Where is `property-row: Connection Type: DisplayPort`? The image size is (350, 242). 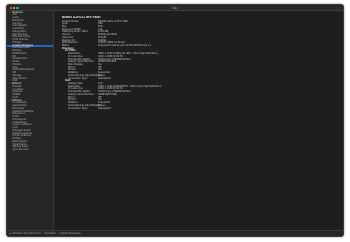 property-row: Connection Type: DisplayPort is located at coordinates (200, 108).